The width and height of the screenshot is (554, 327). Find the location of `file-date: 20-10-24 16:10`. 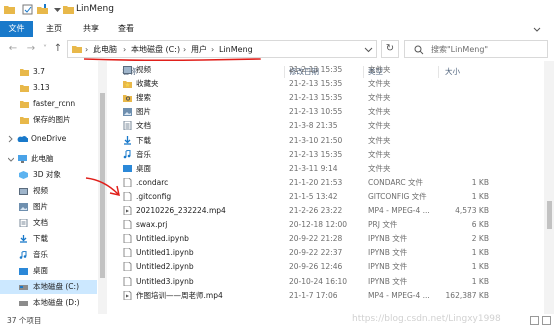

file-date: 20-10-24 16:10 is located at coordinates (318, 281).